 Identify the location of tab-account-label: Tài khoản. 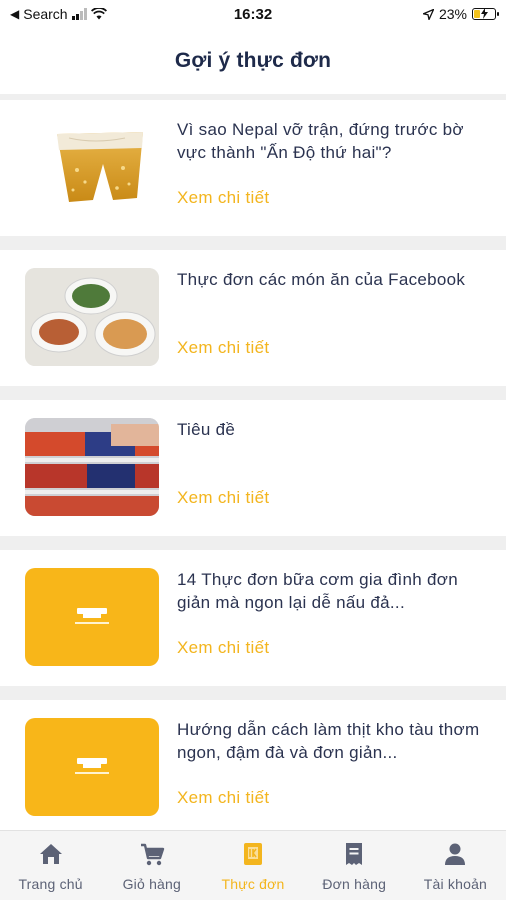
(455, 884).